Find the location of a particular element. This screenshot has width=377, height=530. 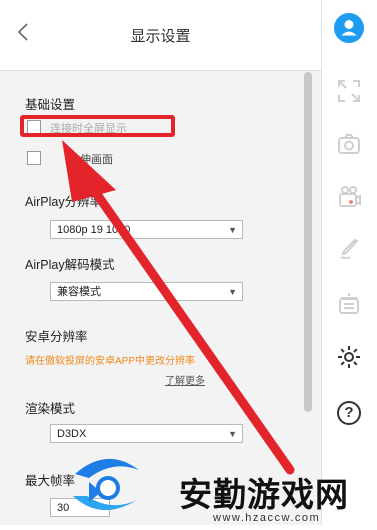

watermark-text: 安勤游戏网 is located at coordinates (264, 494).